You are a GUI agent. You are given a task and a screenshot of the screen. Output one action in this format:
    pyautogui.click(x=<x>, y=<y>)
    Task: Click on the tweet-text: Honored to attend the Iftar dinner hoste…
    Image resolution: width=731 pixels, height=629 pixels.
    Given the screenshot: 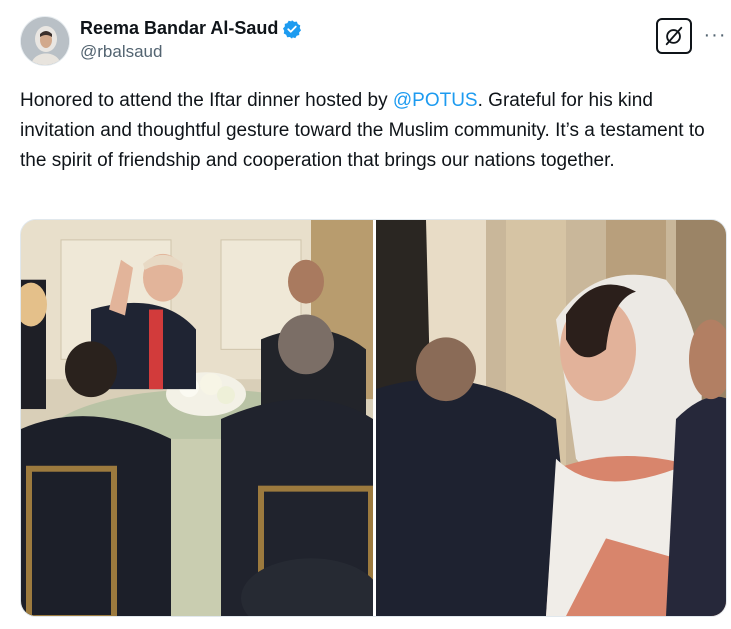 What is the action you would take?
    pyautogui.click(x=370, y=131)
    